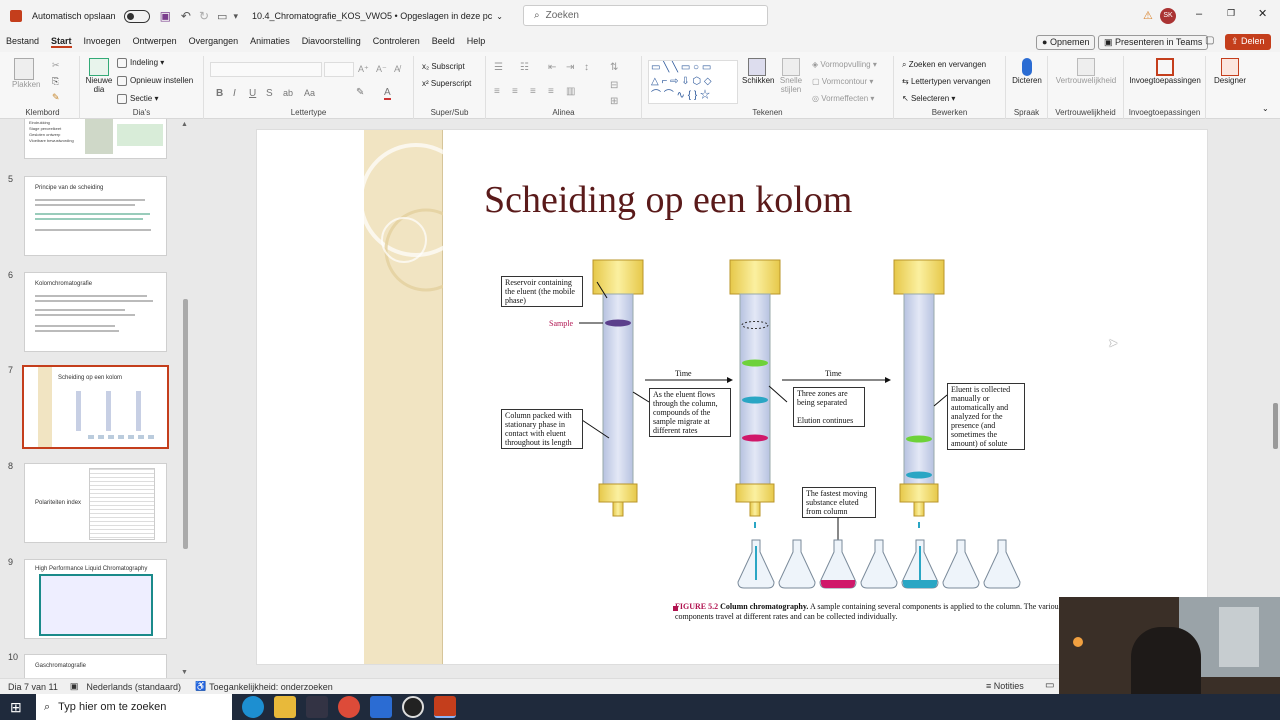 This screenshot has height=720, width=1280. I want to click on arrange-button: Schikken, so click(758, 71).